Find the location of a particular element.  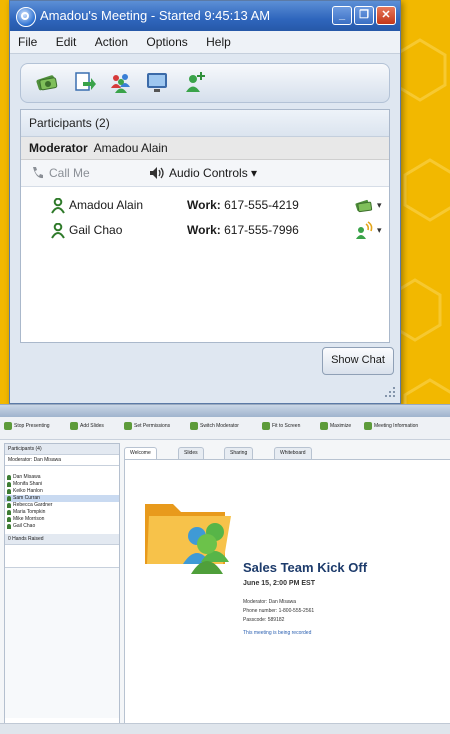

bg-tool-meeting-information: Meeting Information is located at coordinates (396, 426).